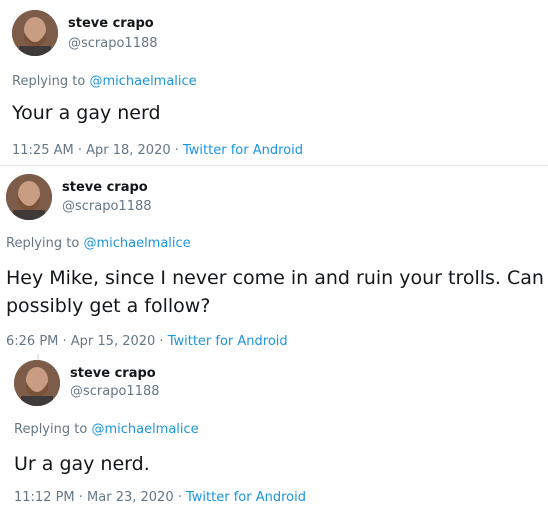 This screenshot has width=548, height=516. Describe the element at coordinates (97, 150) in the screenshot. I see `timestamp: 11:25 AM · Apr 18, 2020 ·` at that location.